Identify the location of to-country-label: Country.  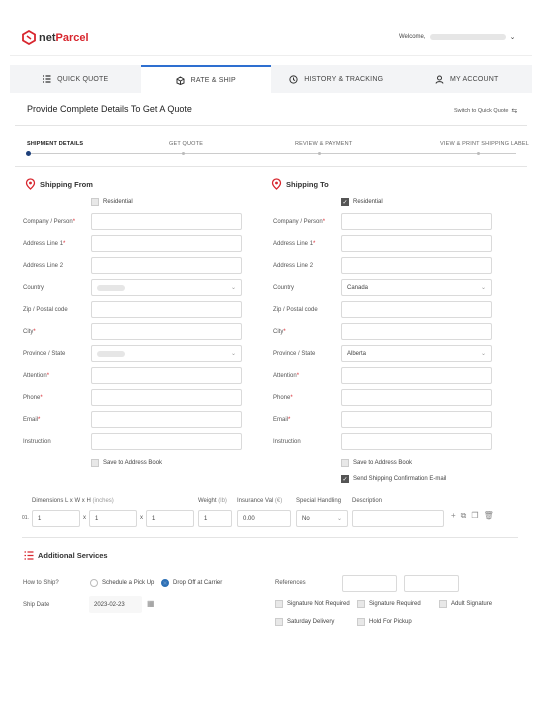
(284, 288).